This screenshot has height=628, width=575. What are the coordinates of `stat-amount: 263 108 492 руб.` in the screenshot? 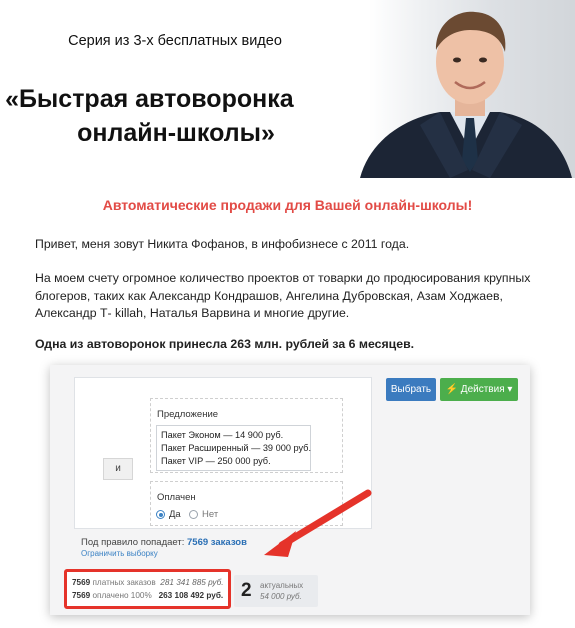 It's located at (191, 595).